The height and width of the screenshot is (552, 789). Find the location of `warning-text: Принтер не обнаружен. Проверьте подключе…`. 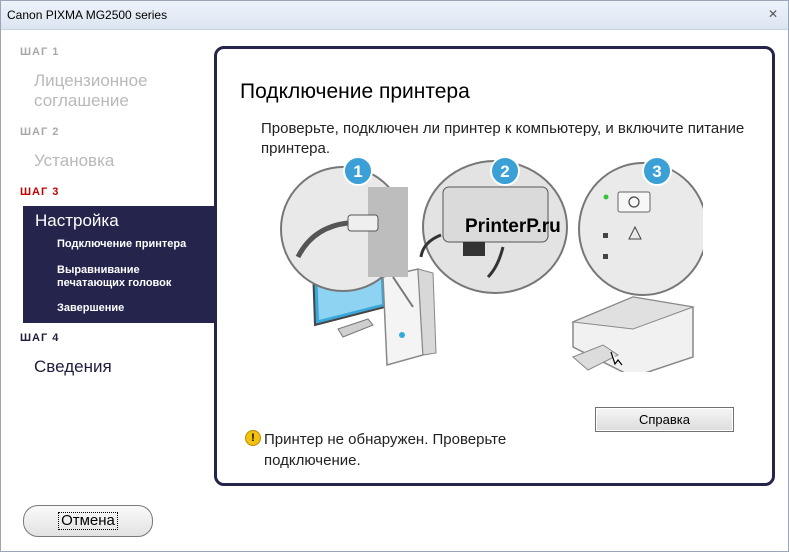

warning-text: Принтер не обнаружен. Проверьте подключе… is located at coordinates (385, 450).